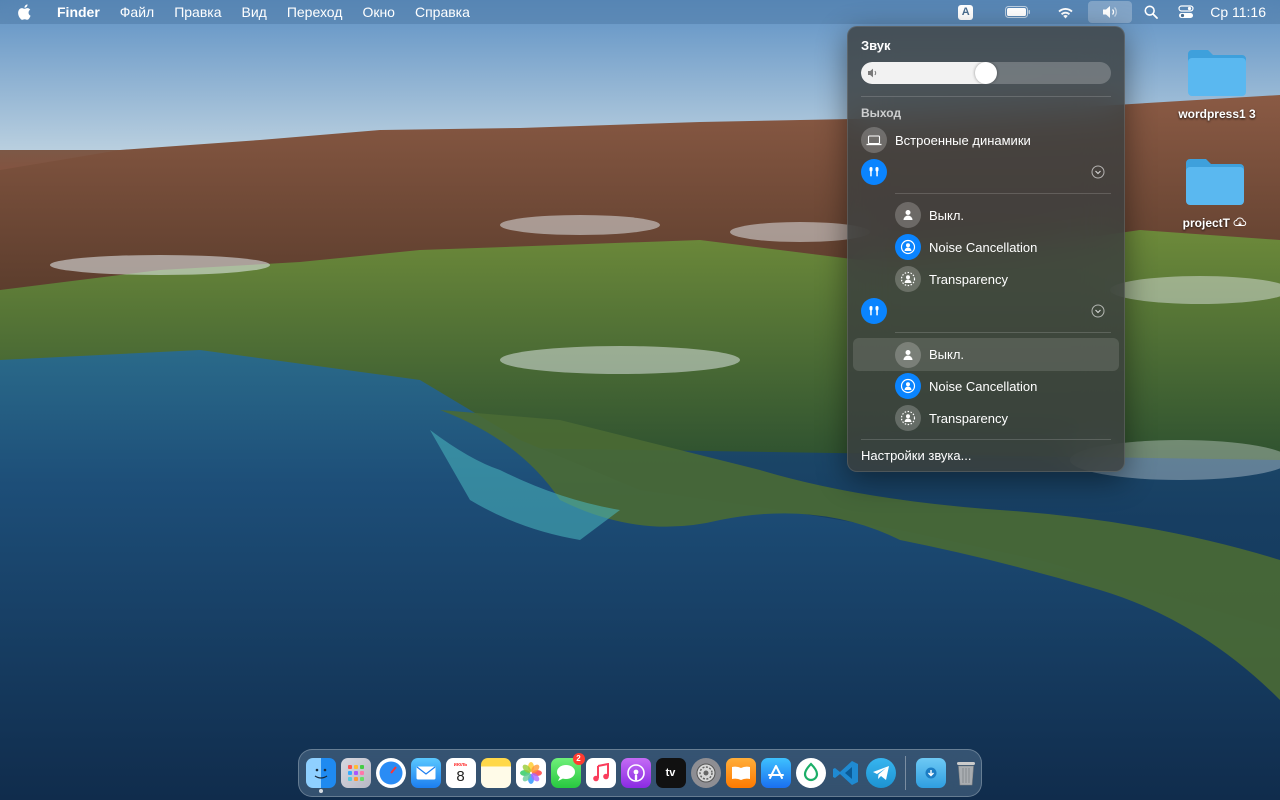 This screenshot has height=800, width=1280. Describe the element at coordinates (740, 773) in the screenshot. I see `books-icon` at that location.